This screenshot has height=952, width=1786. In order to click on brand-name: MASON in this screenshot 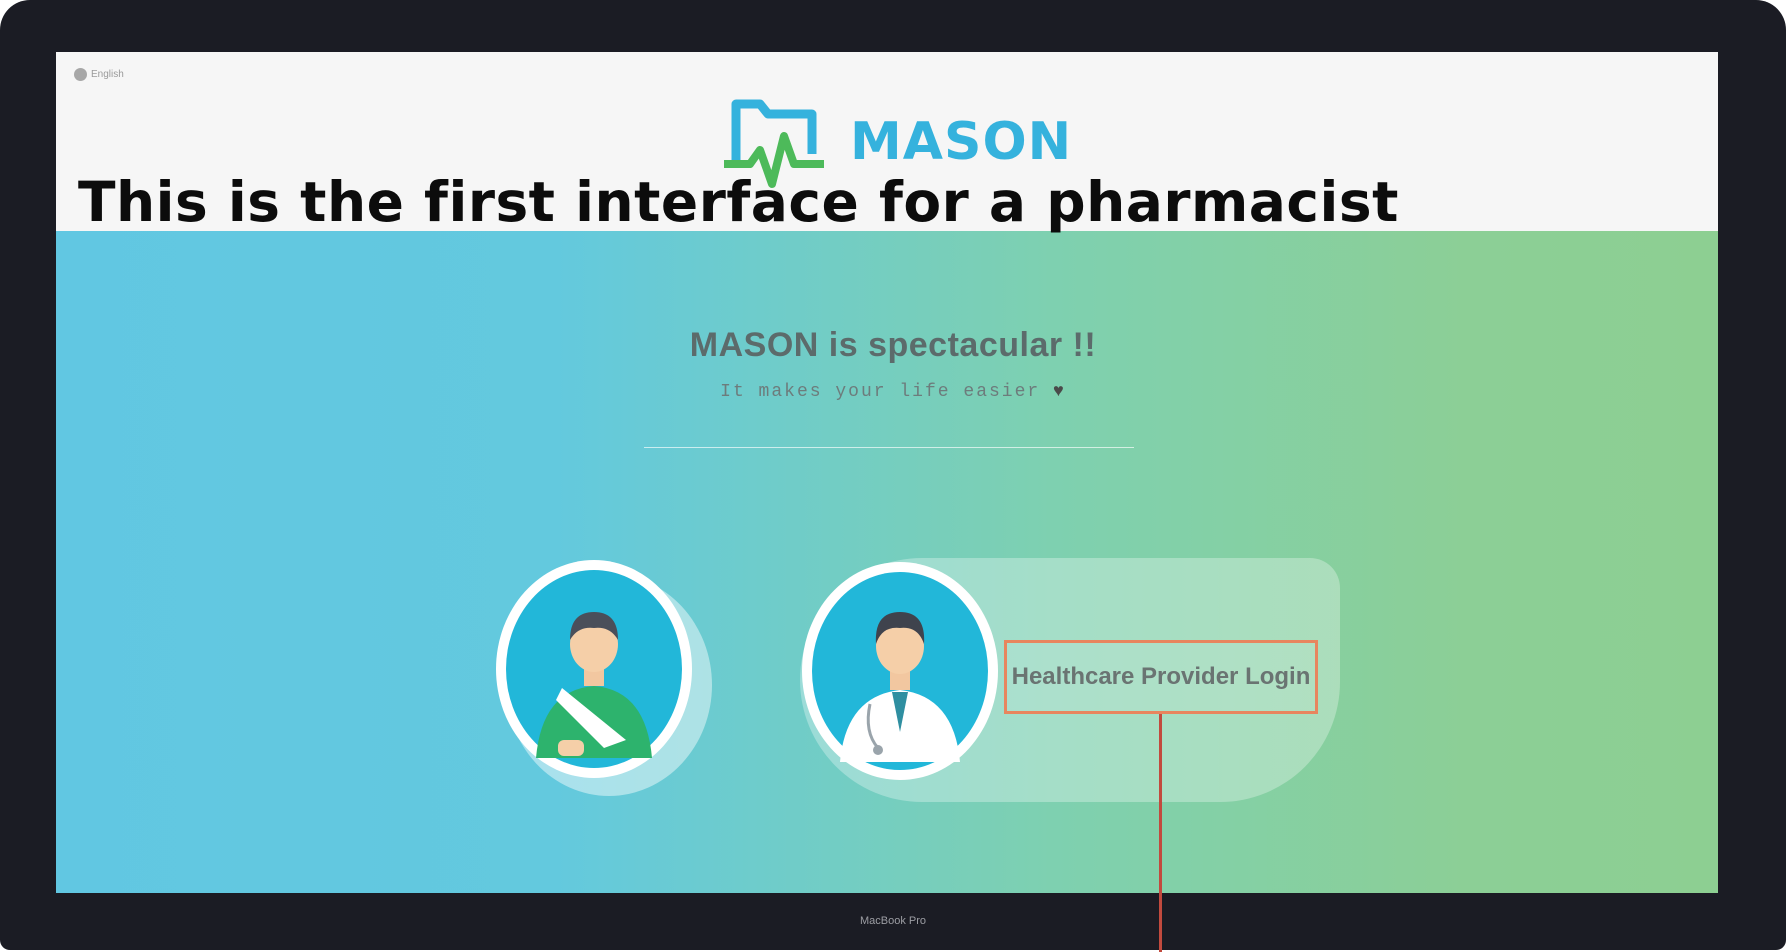, I will do `click(961, 142)`.